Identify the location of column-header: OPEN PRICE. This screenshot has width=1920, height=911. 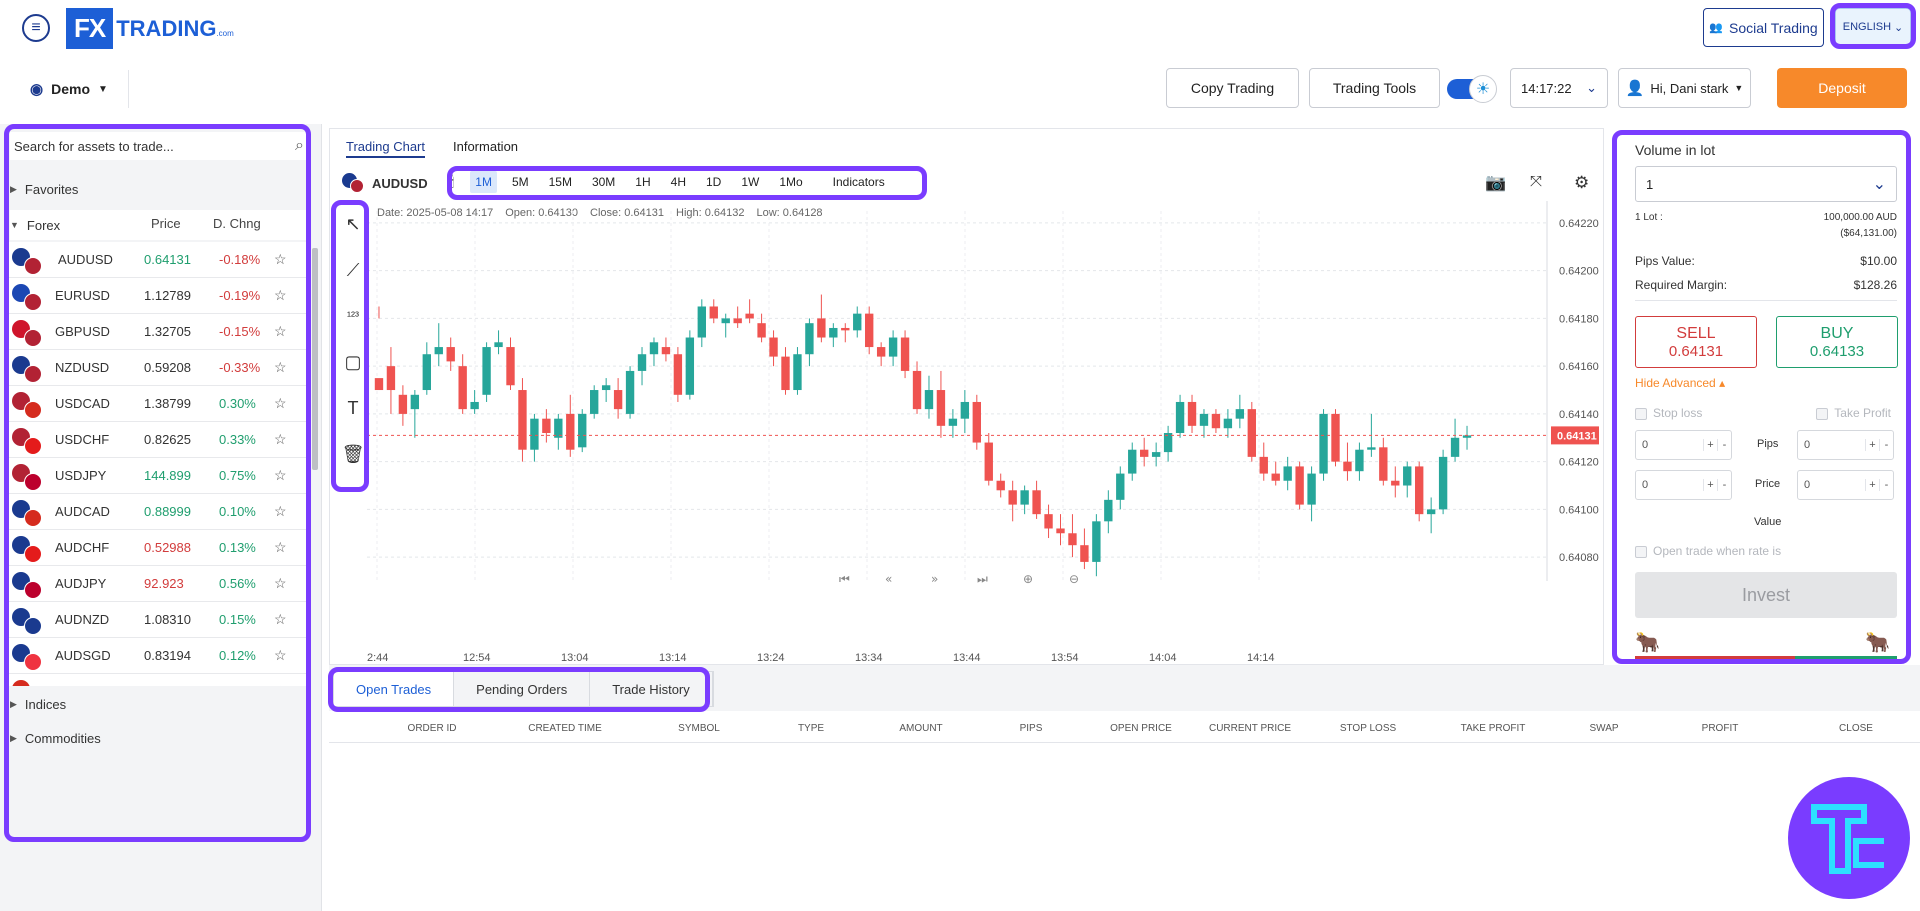
(1141, 728).